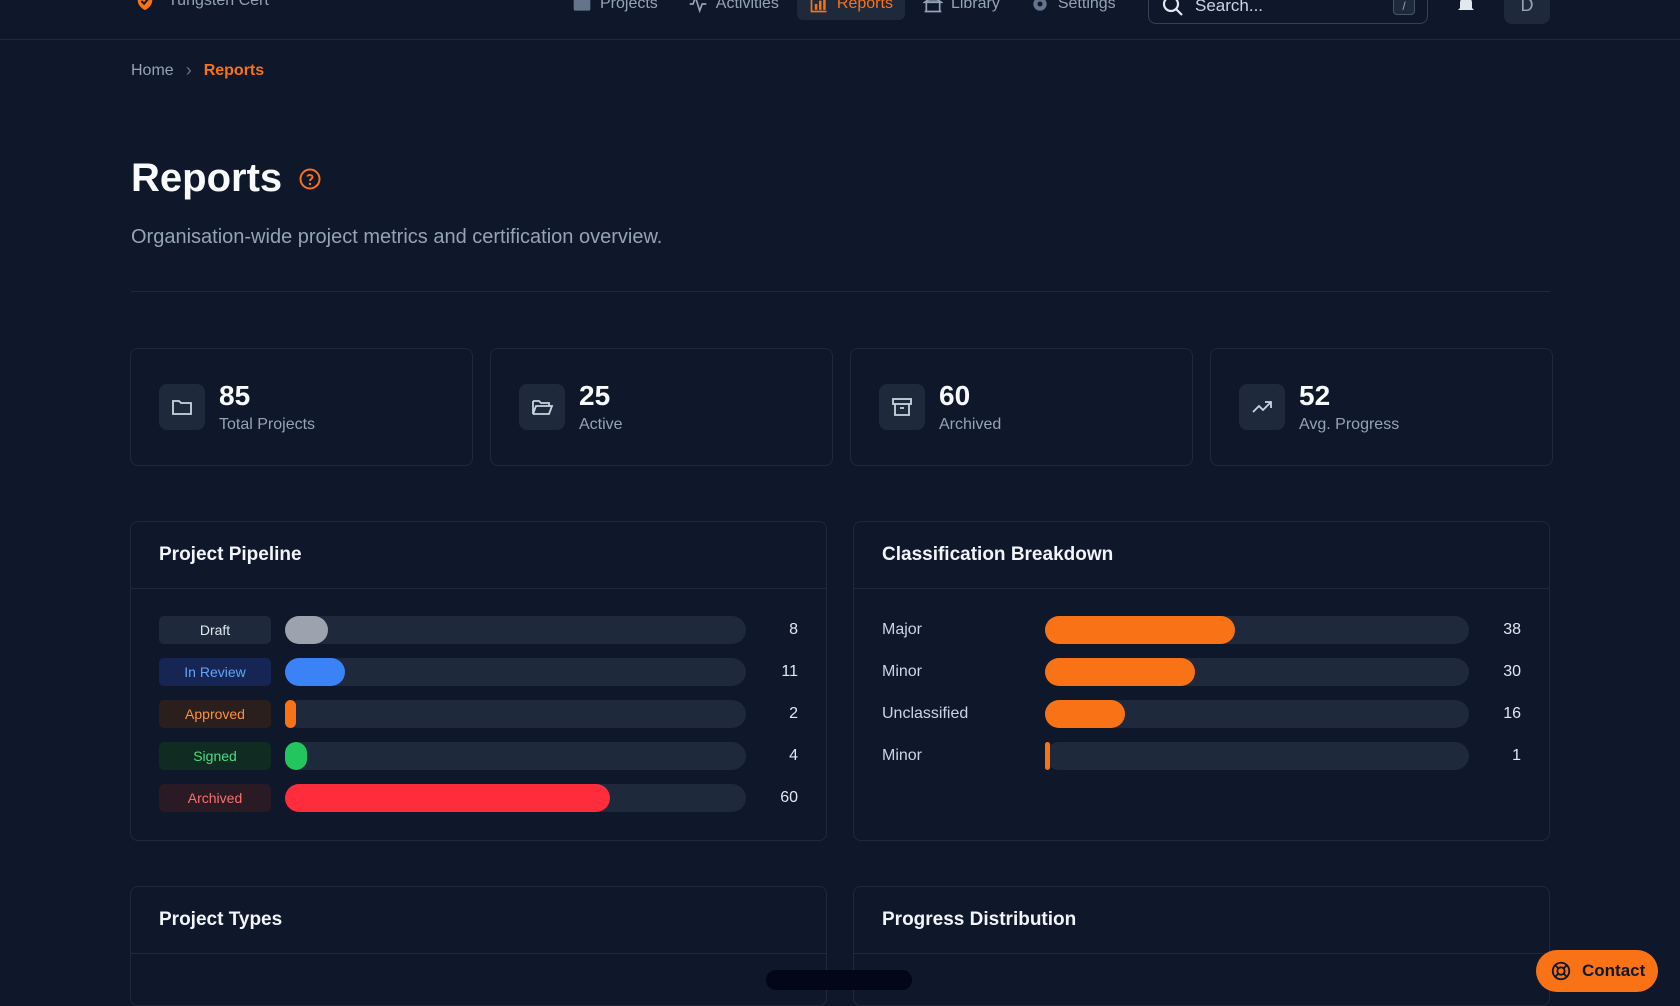 The image size is (1680, 1006). I want to click on nav-item-activities: Activities, so click(733, 10).